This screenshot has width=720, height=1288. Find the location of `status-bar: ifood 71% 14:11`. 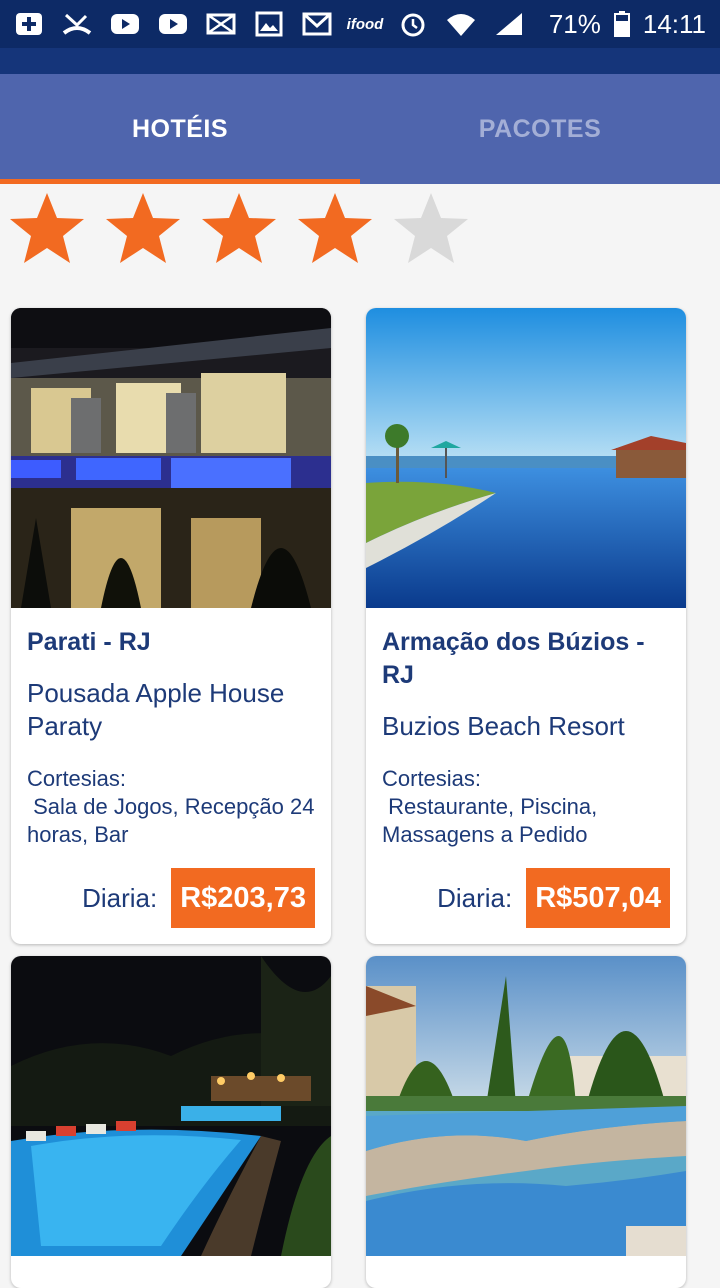

status-bar: ifood 71% 14:11 is located at coordinates (360, 24).